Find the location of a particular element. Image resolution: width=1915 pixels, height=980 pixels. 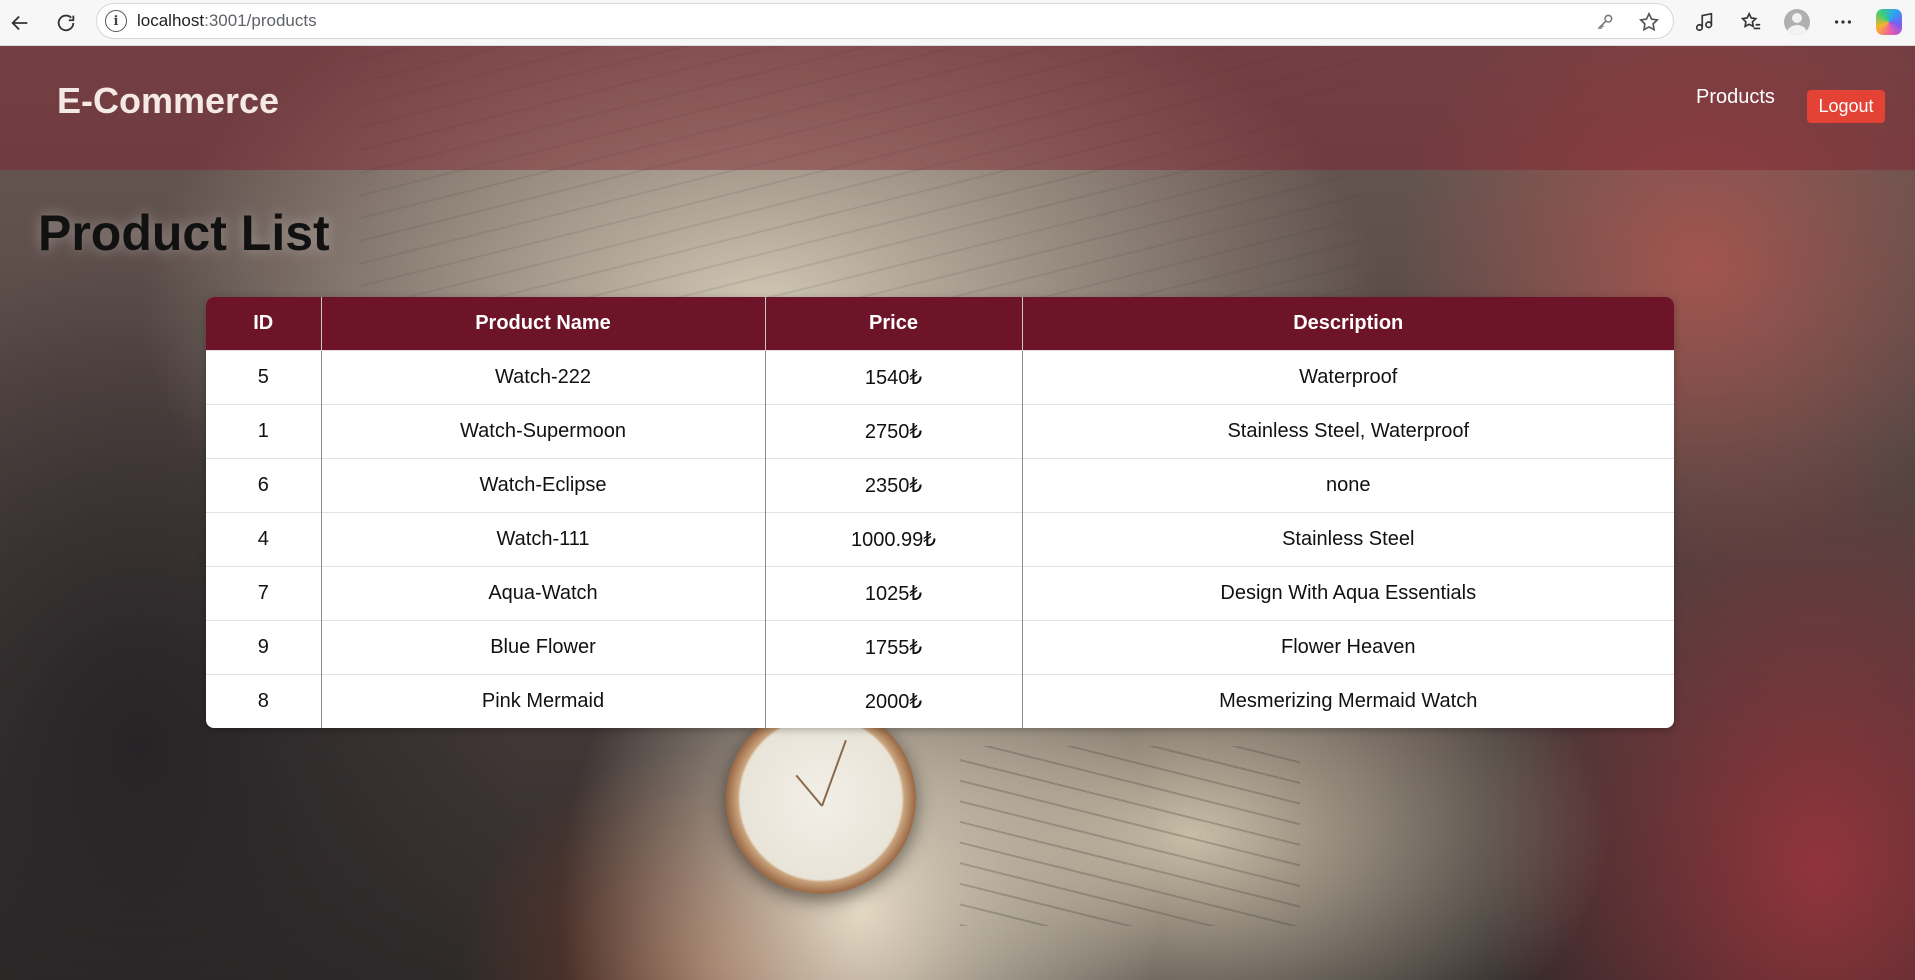

cell-product-name: Watch-Eclipse is located at coordinates (543, 484).